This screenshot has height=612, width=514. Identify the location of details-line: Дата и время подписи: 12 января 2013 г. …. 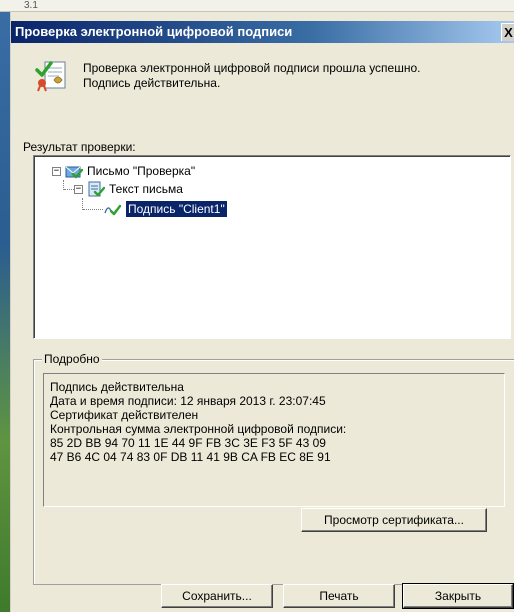
(188, 401).